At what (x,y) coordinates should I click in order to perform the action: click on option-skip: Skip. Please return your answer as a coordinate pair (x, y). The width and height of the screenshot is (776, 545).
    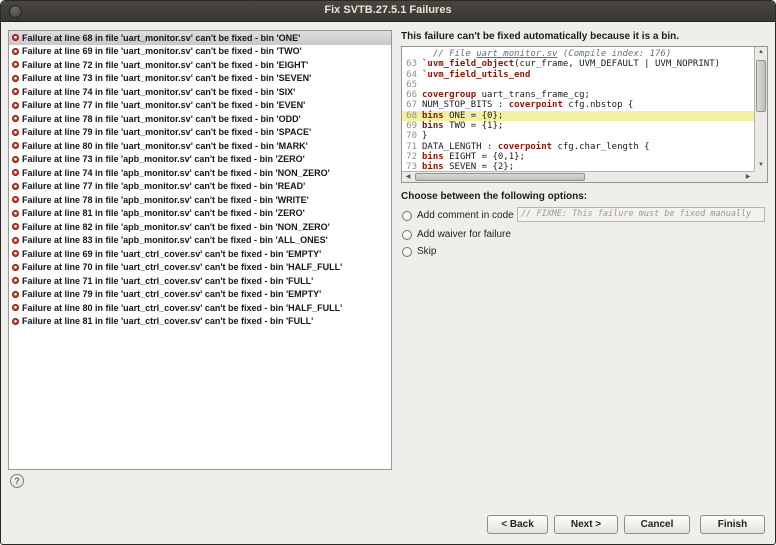
    Looking at the image, I should click on (419, 251).